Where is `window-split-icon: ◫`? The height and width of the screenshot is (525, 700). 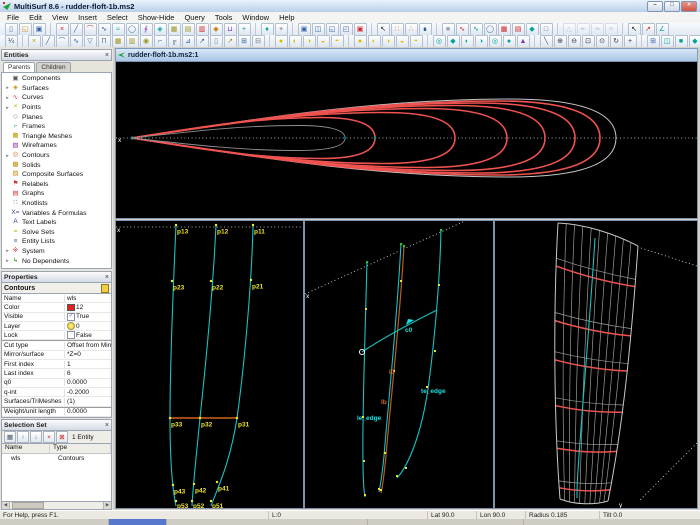
window-split-icon: ◫ is located at coordinates (318, 29).